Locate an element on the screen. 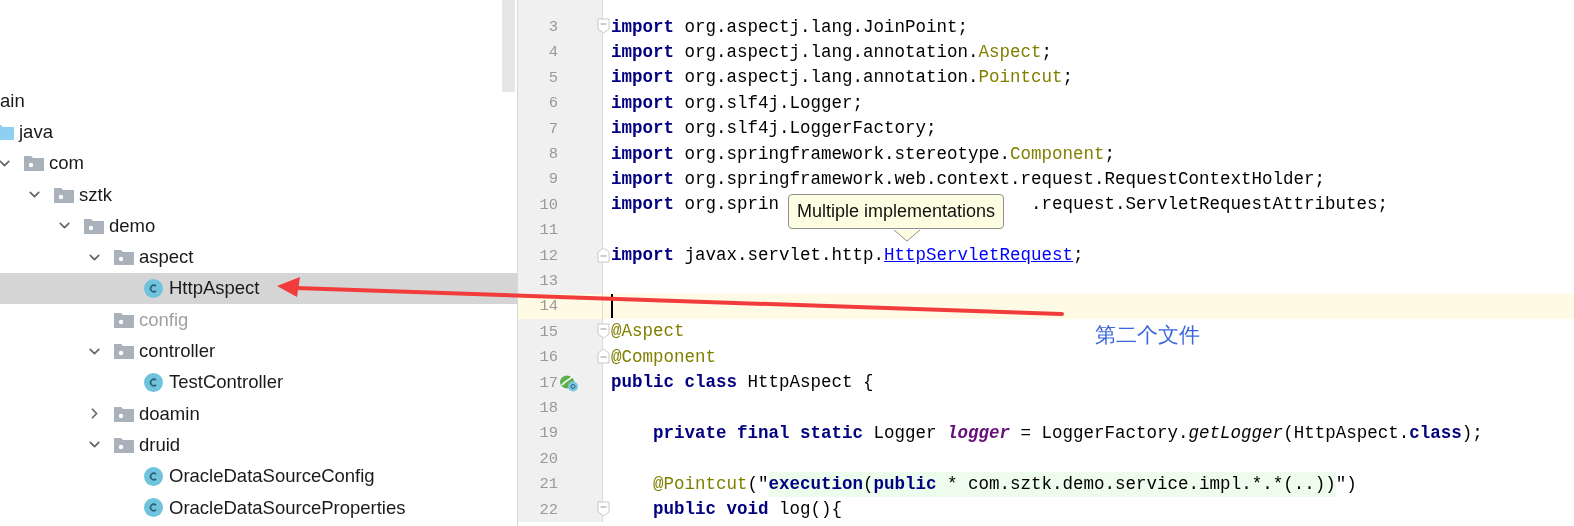 The height and width of the screenshot is (526, 1574). code-token: (HttpAspect. is located at coordinates (1346, 433).